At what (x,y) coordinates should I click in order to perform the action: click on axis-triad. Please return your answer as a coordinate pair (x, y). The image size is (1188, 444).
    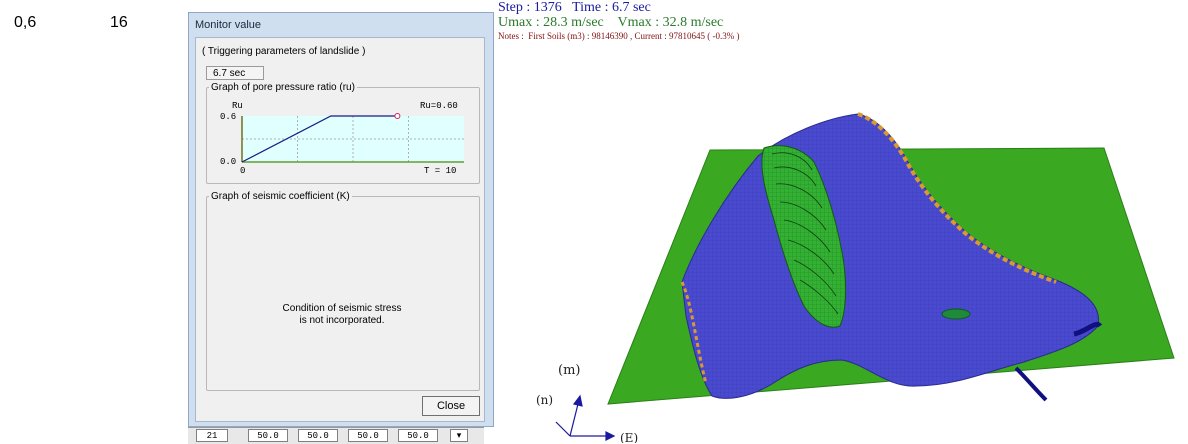
    Looking at the image, I should click on (585, 417).